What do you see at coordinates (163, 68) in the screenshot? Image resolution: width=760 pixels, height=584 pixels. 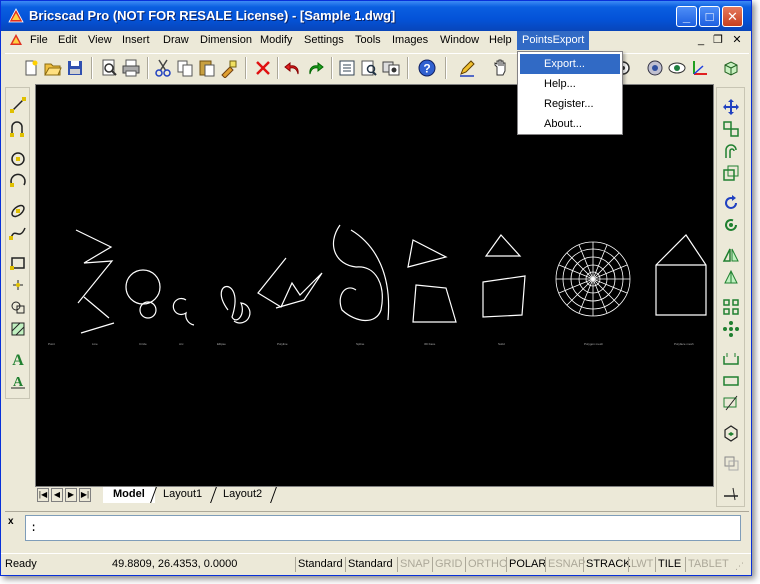 I see `cut-icon` at bounding box center [163, 68].